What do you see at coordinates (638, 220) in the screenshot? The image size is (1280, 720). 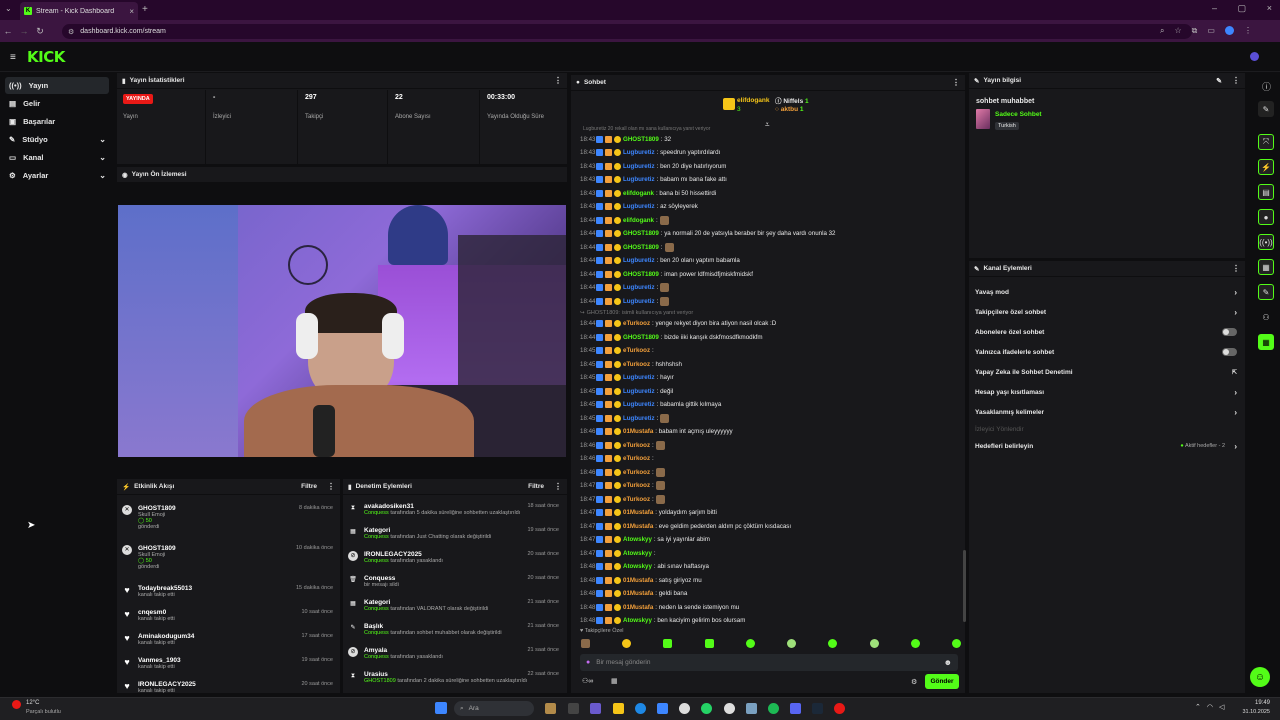 I see `chat-username: elifdogank` at bounding box center [638, 220].